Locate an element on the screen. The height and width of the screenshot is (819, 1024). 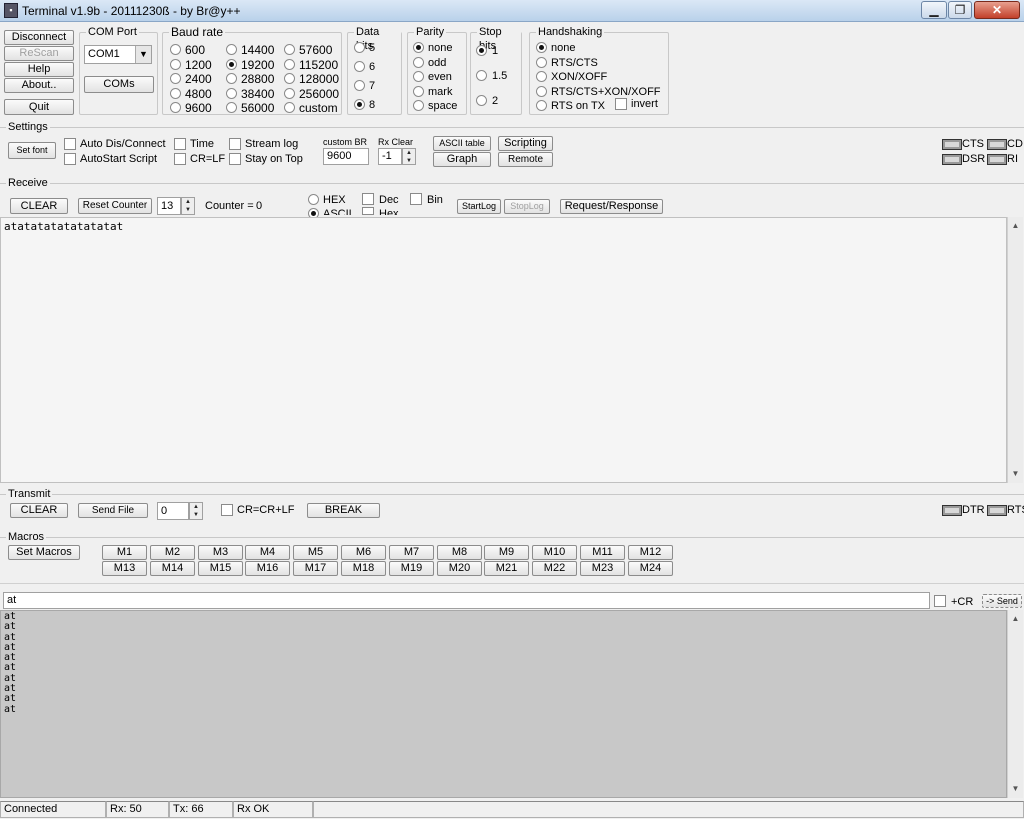
transmit-stepper: ▲ ▼ is located at coordinates (196, 511).